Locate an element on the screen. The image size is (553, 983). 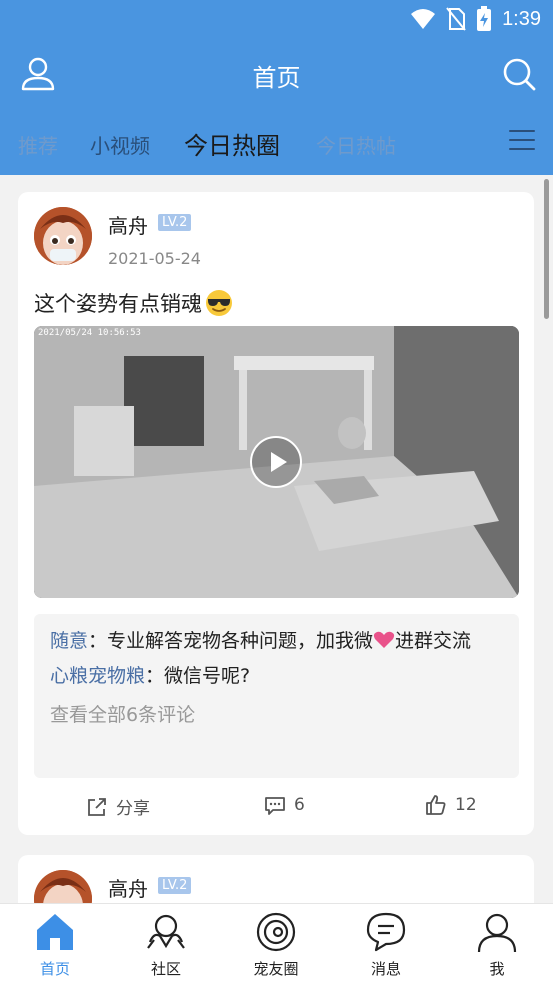
nav-me: 我 is located at coordinates (497, 944).